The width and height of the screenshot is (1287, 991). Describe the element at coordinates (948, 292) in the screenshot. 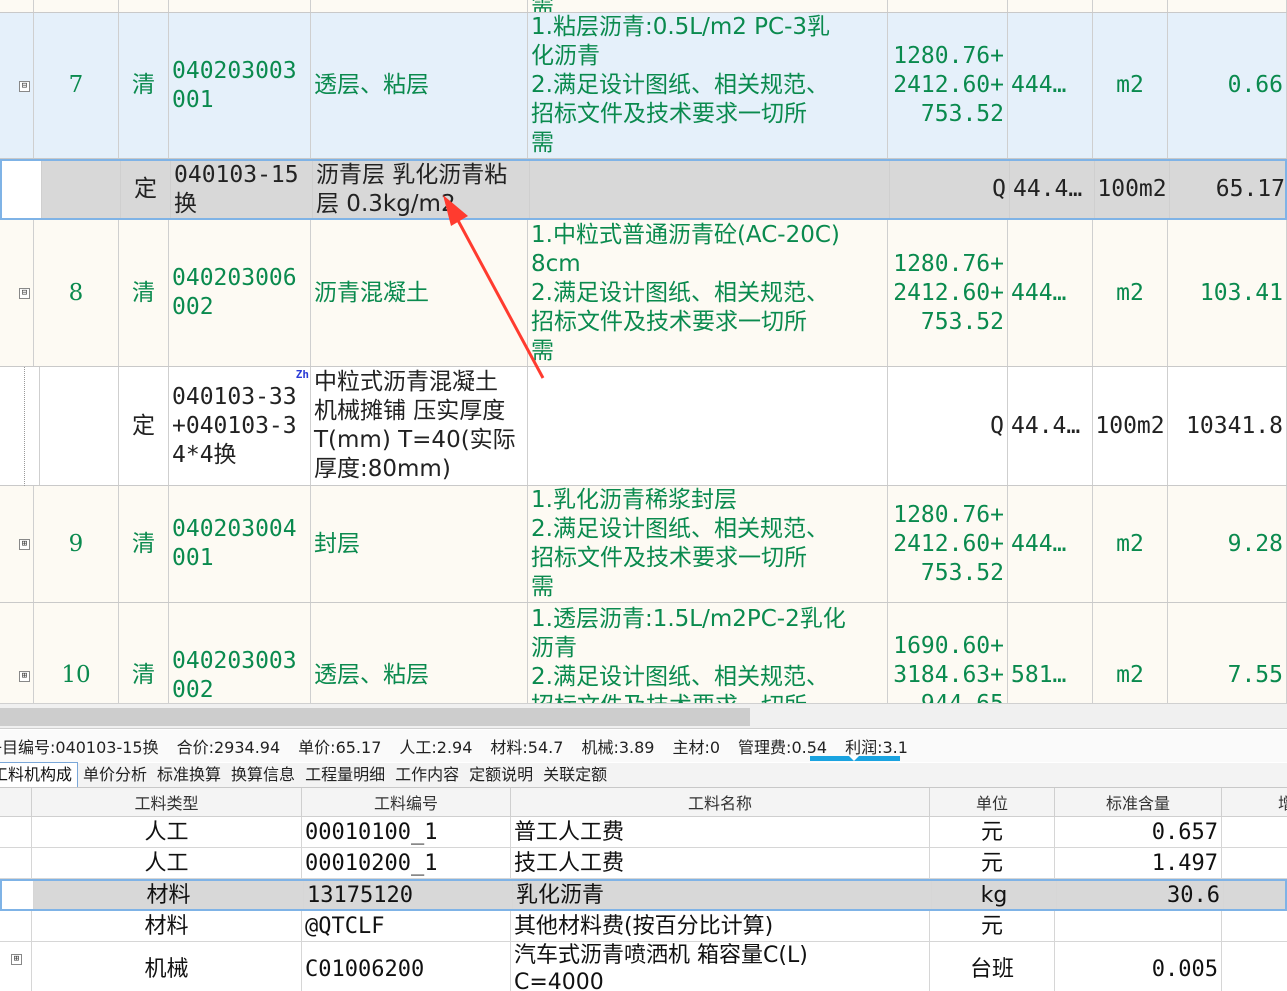

I see `formula-cell: 1280.76+ 2412.60+ 753.52` at that location.